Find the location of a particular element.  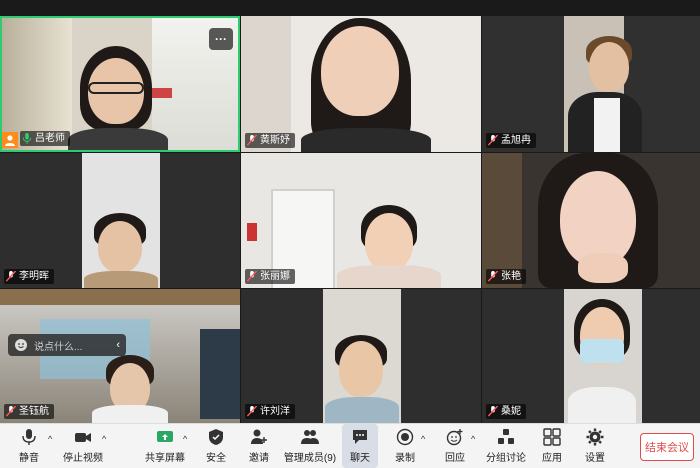

add-person-icon is located at coordinates (259, 436).